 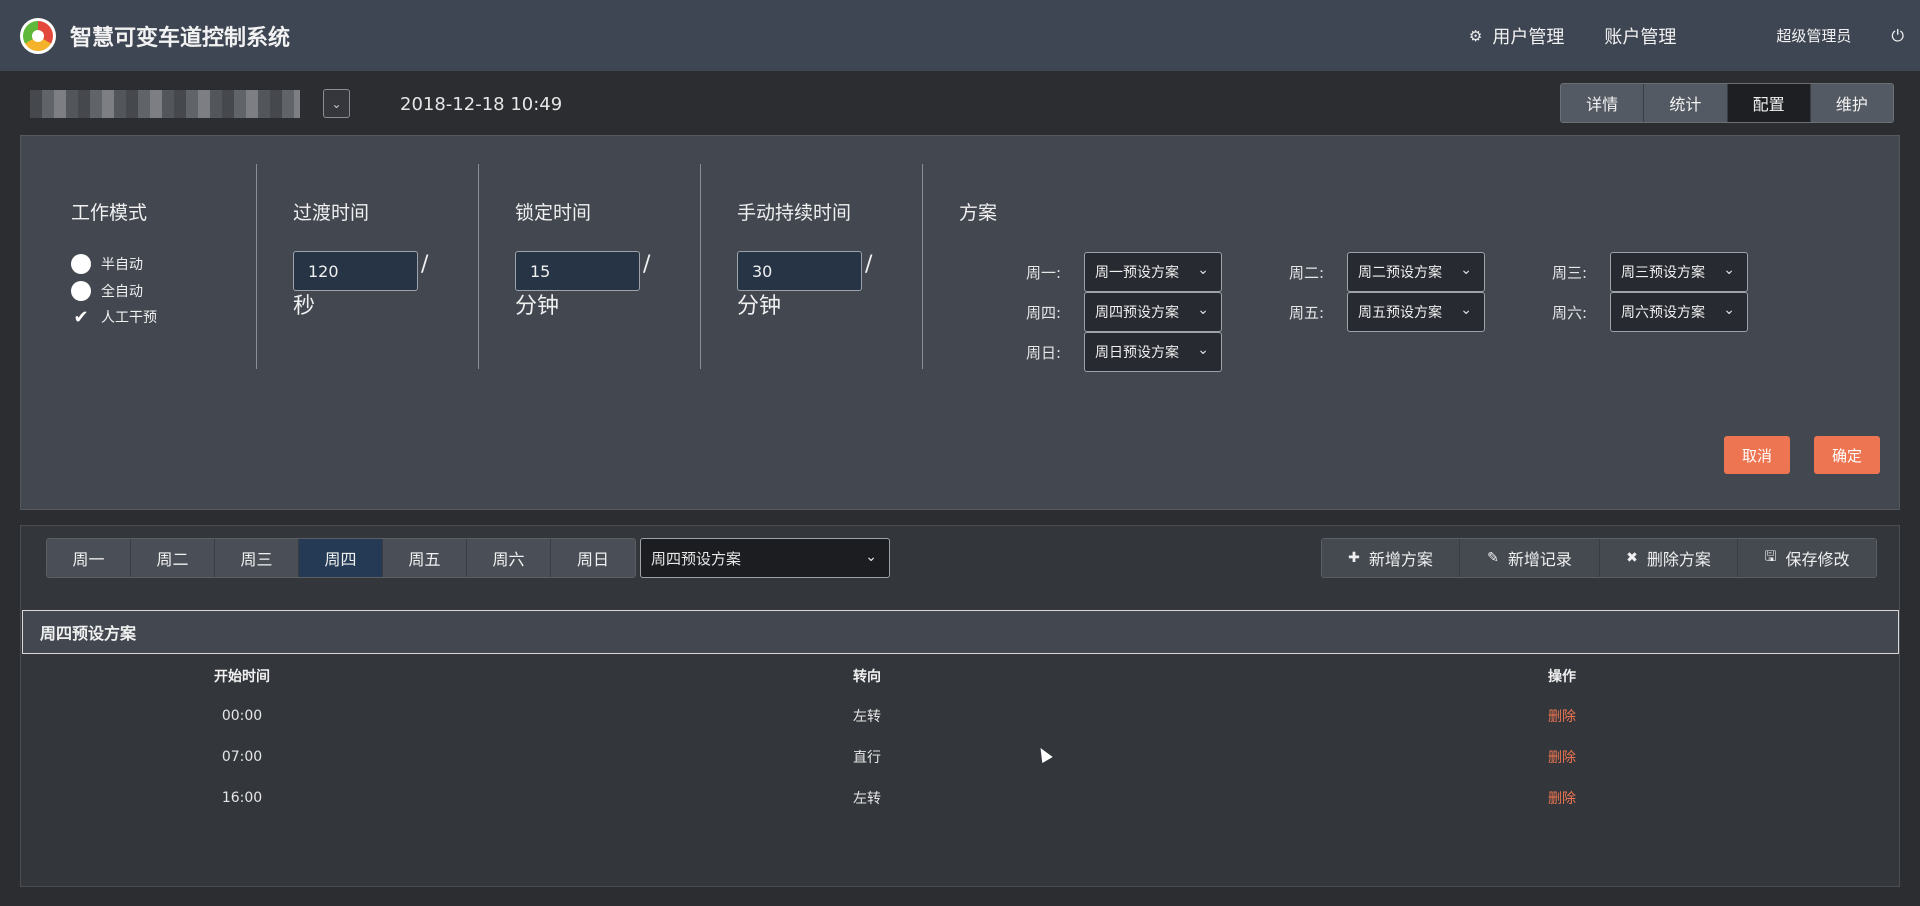 What do you see at coordinates (509, 558) in the screenshot?
I see `week-tab-saturday: 周六` at bounding box center [509, 558].